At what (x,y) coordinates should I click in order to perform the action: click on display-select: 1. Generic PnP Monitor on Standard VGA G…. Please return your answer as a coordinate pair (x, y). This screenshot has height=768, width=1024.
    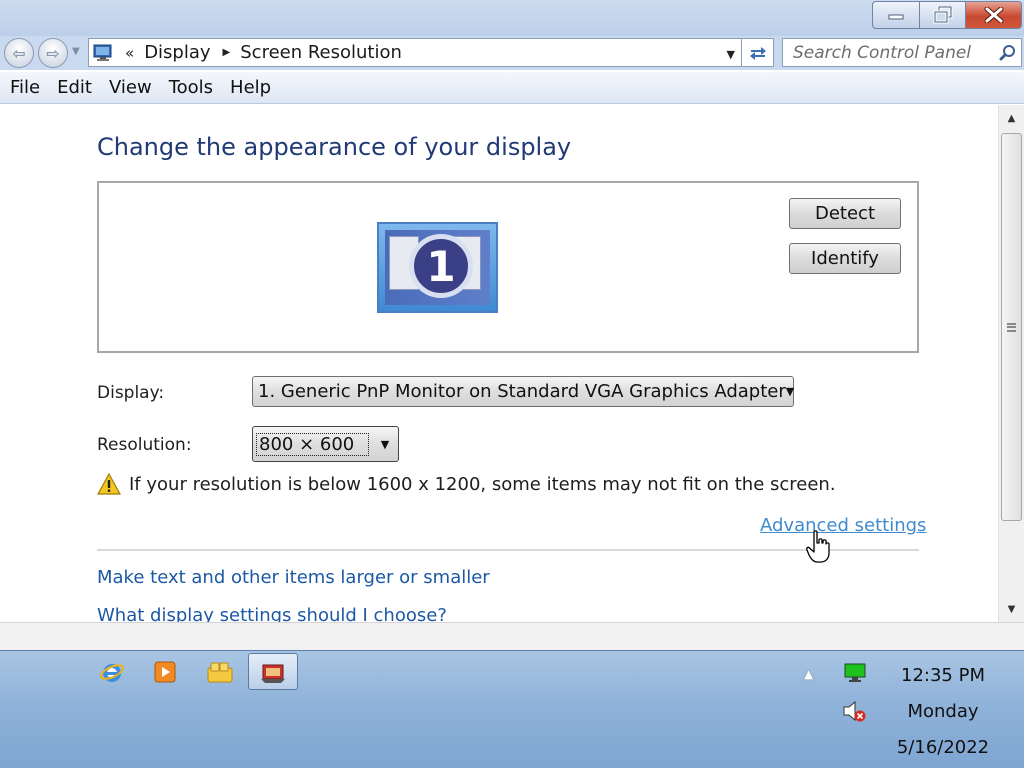
    Looking at the image, I should click on (523, 391).